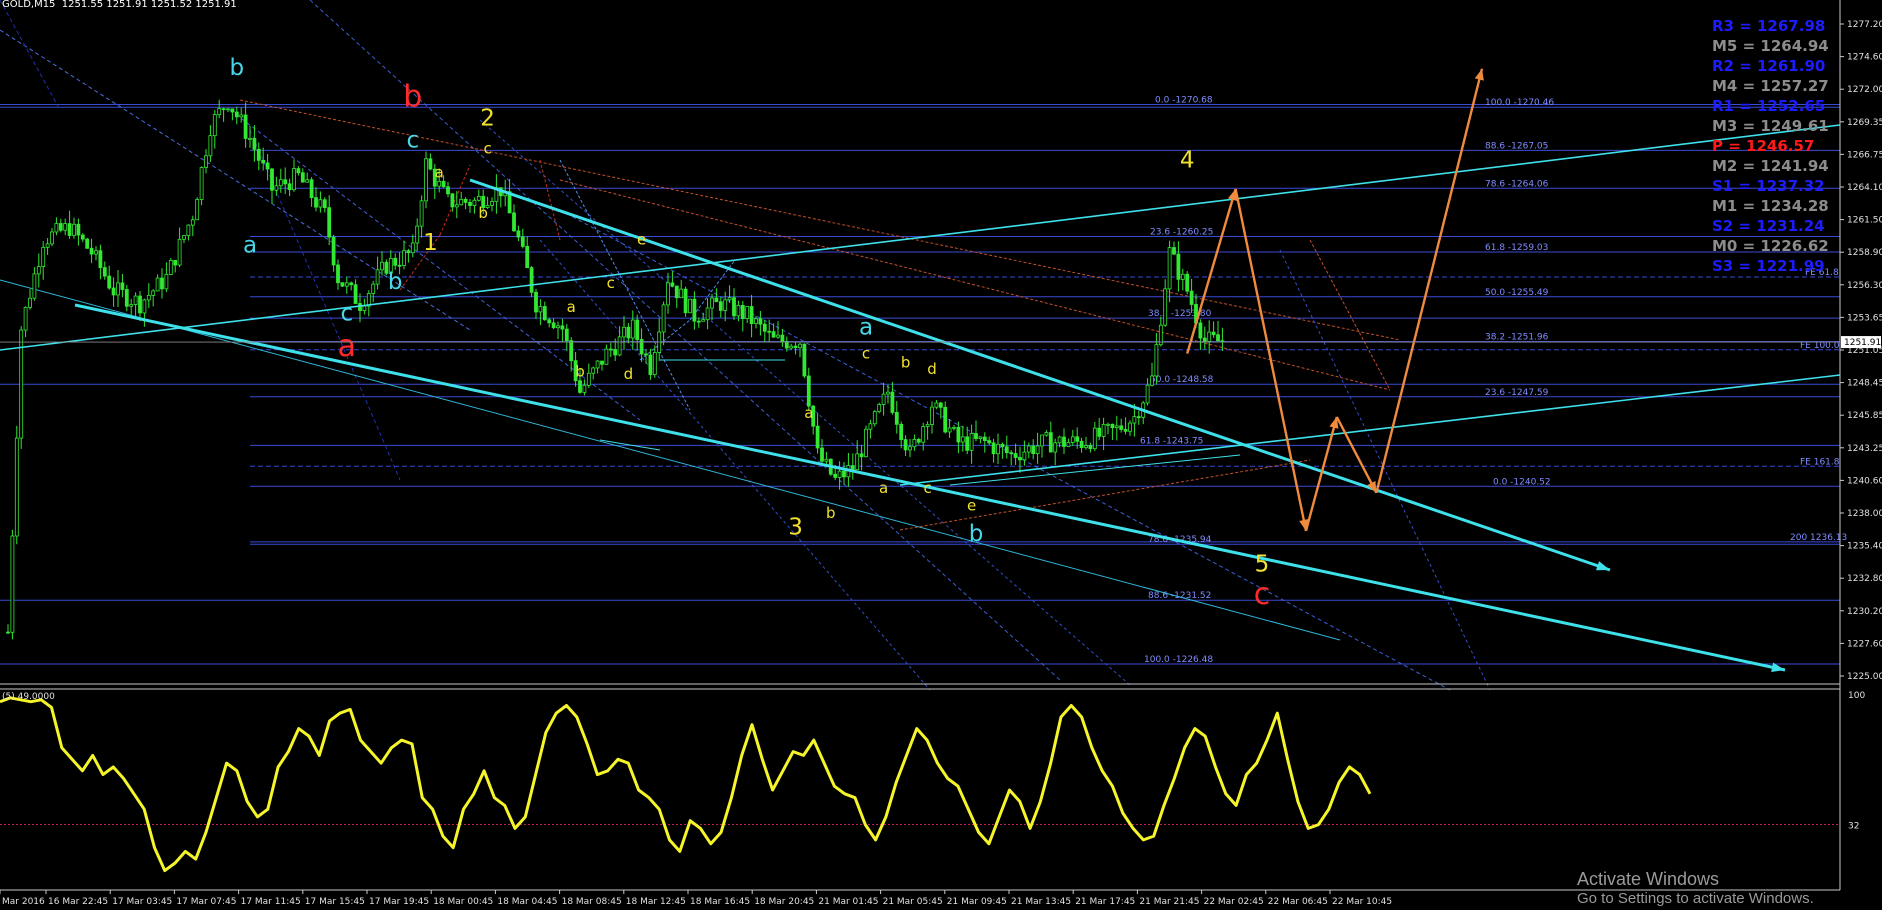  What do you see at coordinates (1768, 226) in the screenshot?
I see `pivot-level-10: S2 = 1231.24` at bounding box center [1768, 226].